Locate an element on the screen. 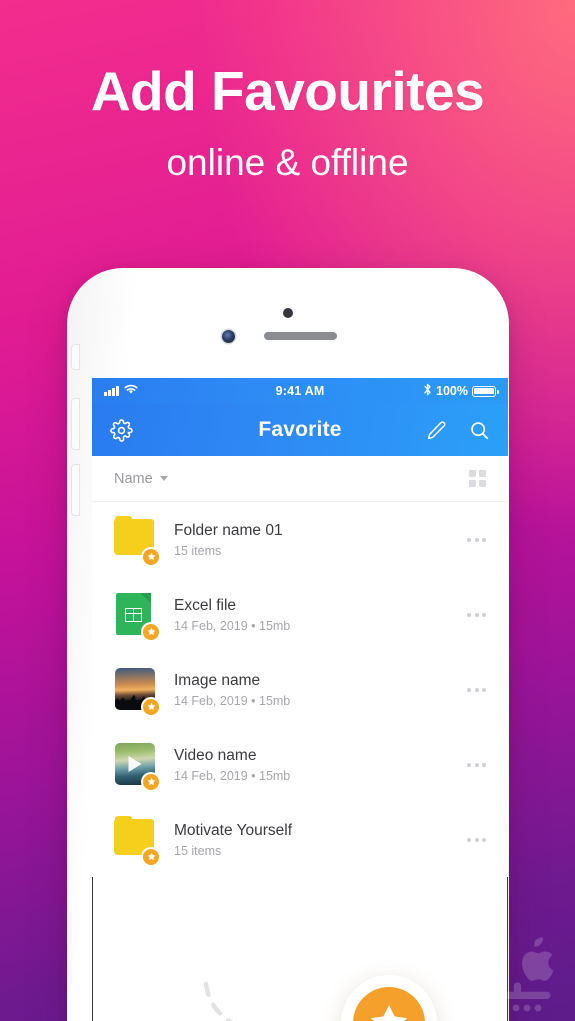  file-name: Image name is located at coordinates (217, 680).